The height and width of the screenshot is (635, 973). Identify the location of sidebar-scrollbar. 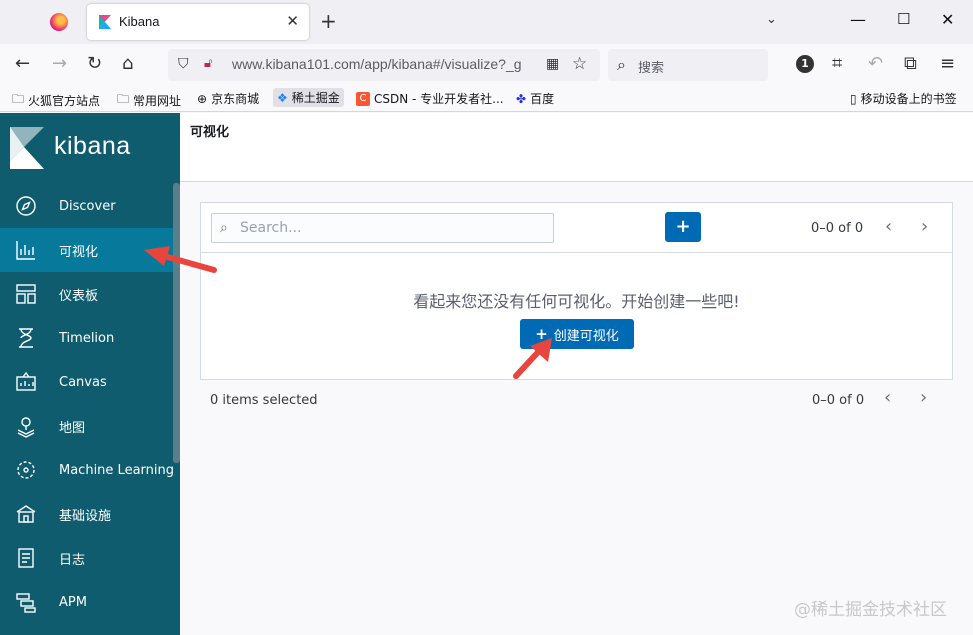
(176, 323).